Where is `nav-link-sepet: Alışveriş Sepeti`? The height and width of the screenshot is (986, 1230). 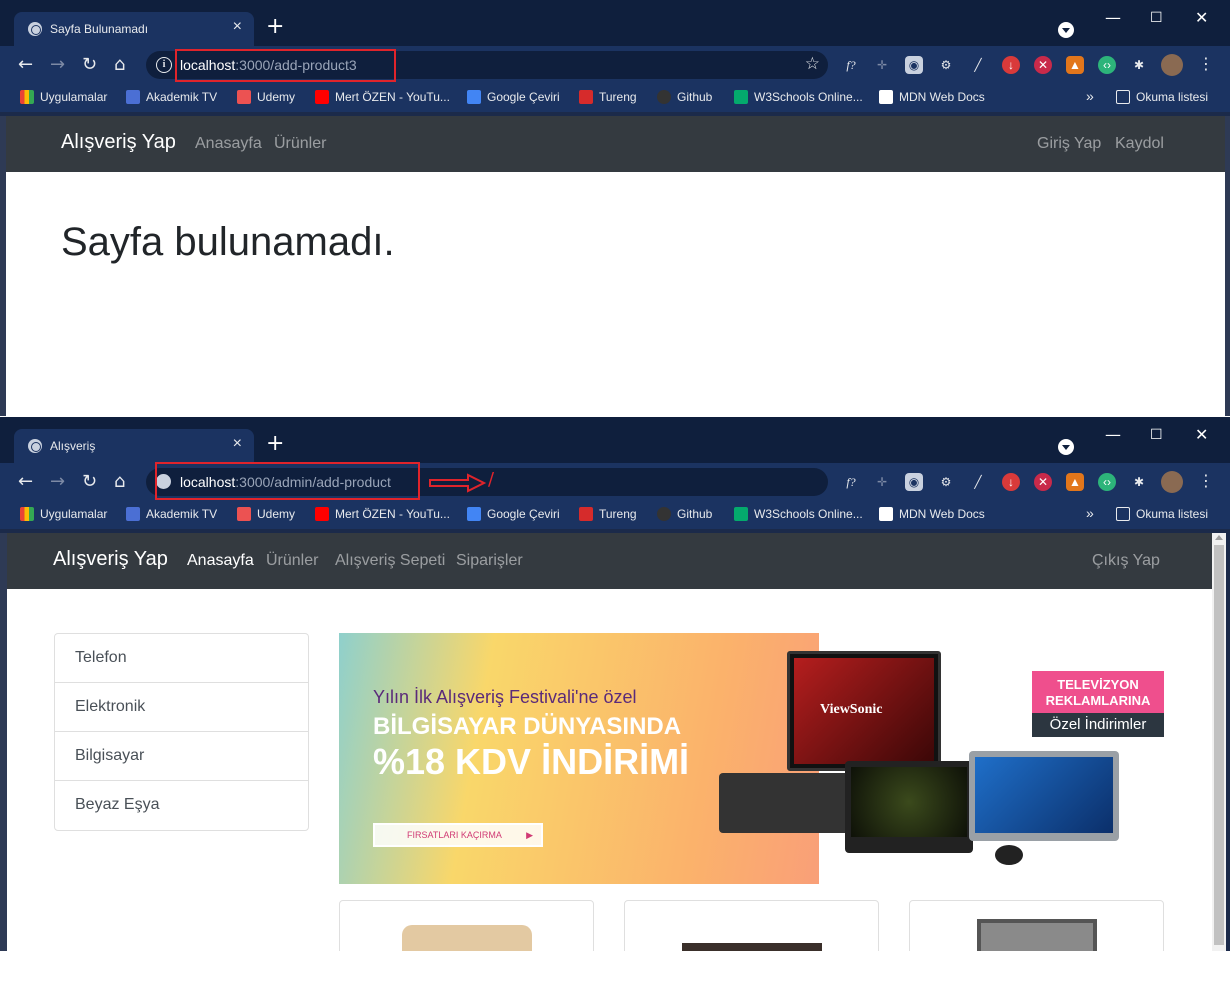 nav-link-sepet: Alışveriş Sepeti is located at coordinates (390, 561).